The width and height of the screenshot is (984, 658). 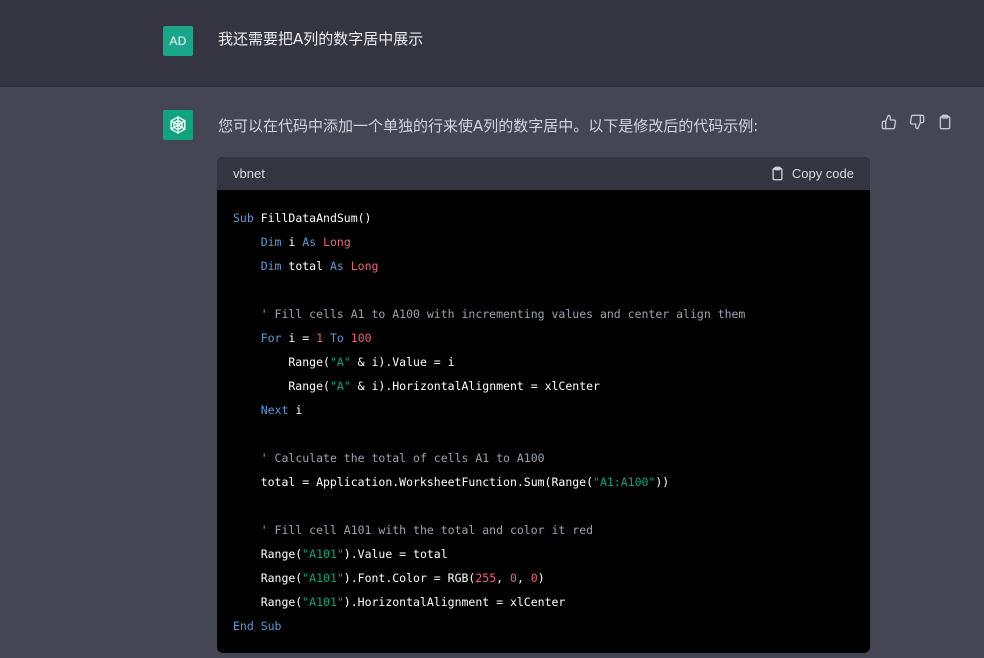 I want to click on code-line: Dim i As Long, so click(x=305, y=242).